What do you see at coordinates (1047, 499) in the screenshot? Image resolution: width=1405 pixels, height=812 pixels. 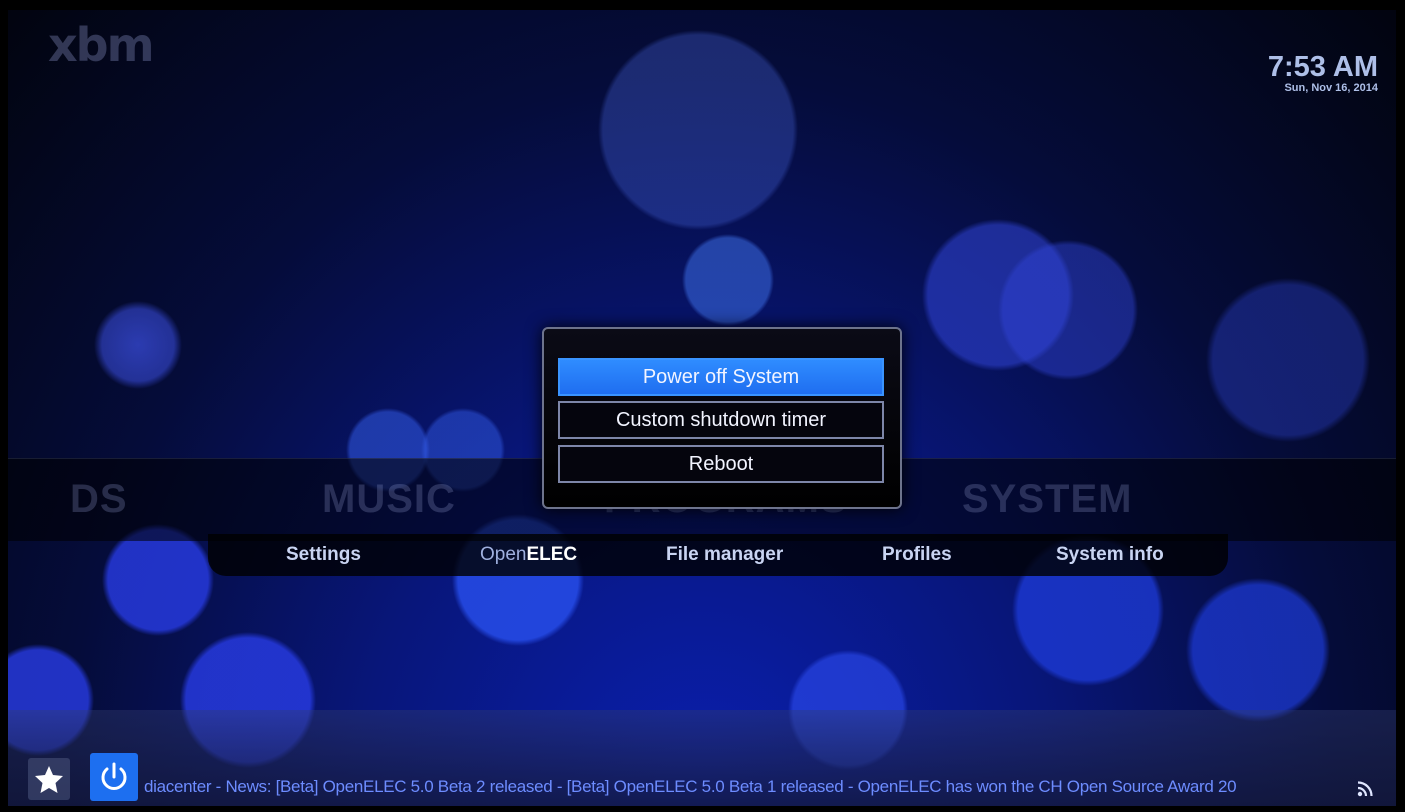 I see `menu-category-system: SYSTEM` at bounding box center [1047, 499].